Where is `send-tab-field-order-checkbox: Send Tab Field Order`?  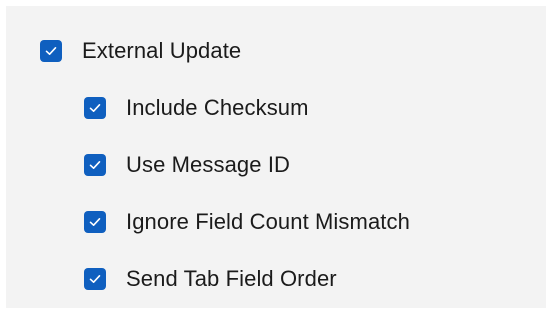 send-tab-field-order-checkbox: Send Tab Field Order is located at coordinates (210, 279).